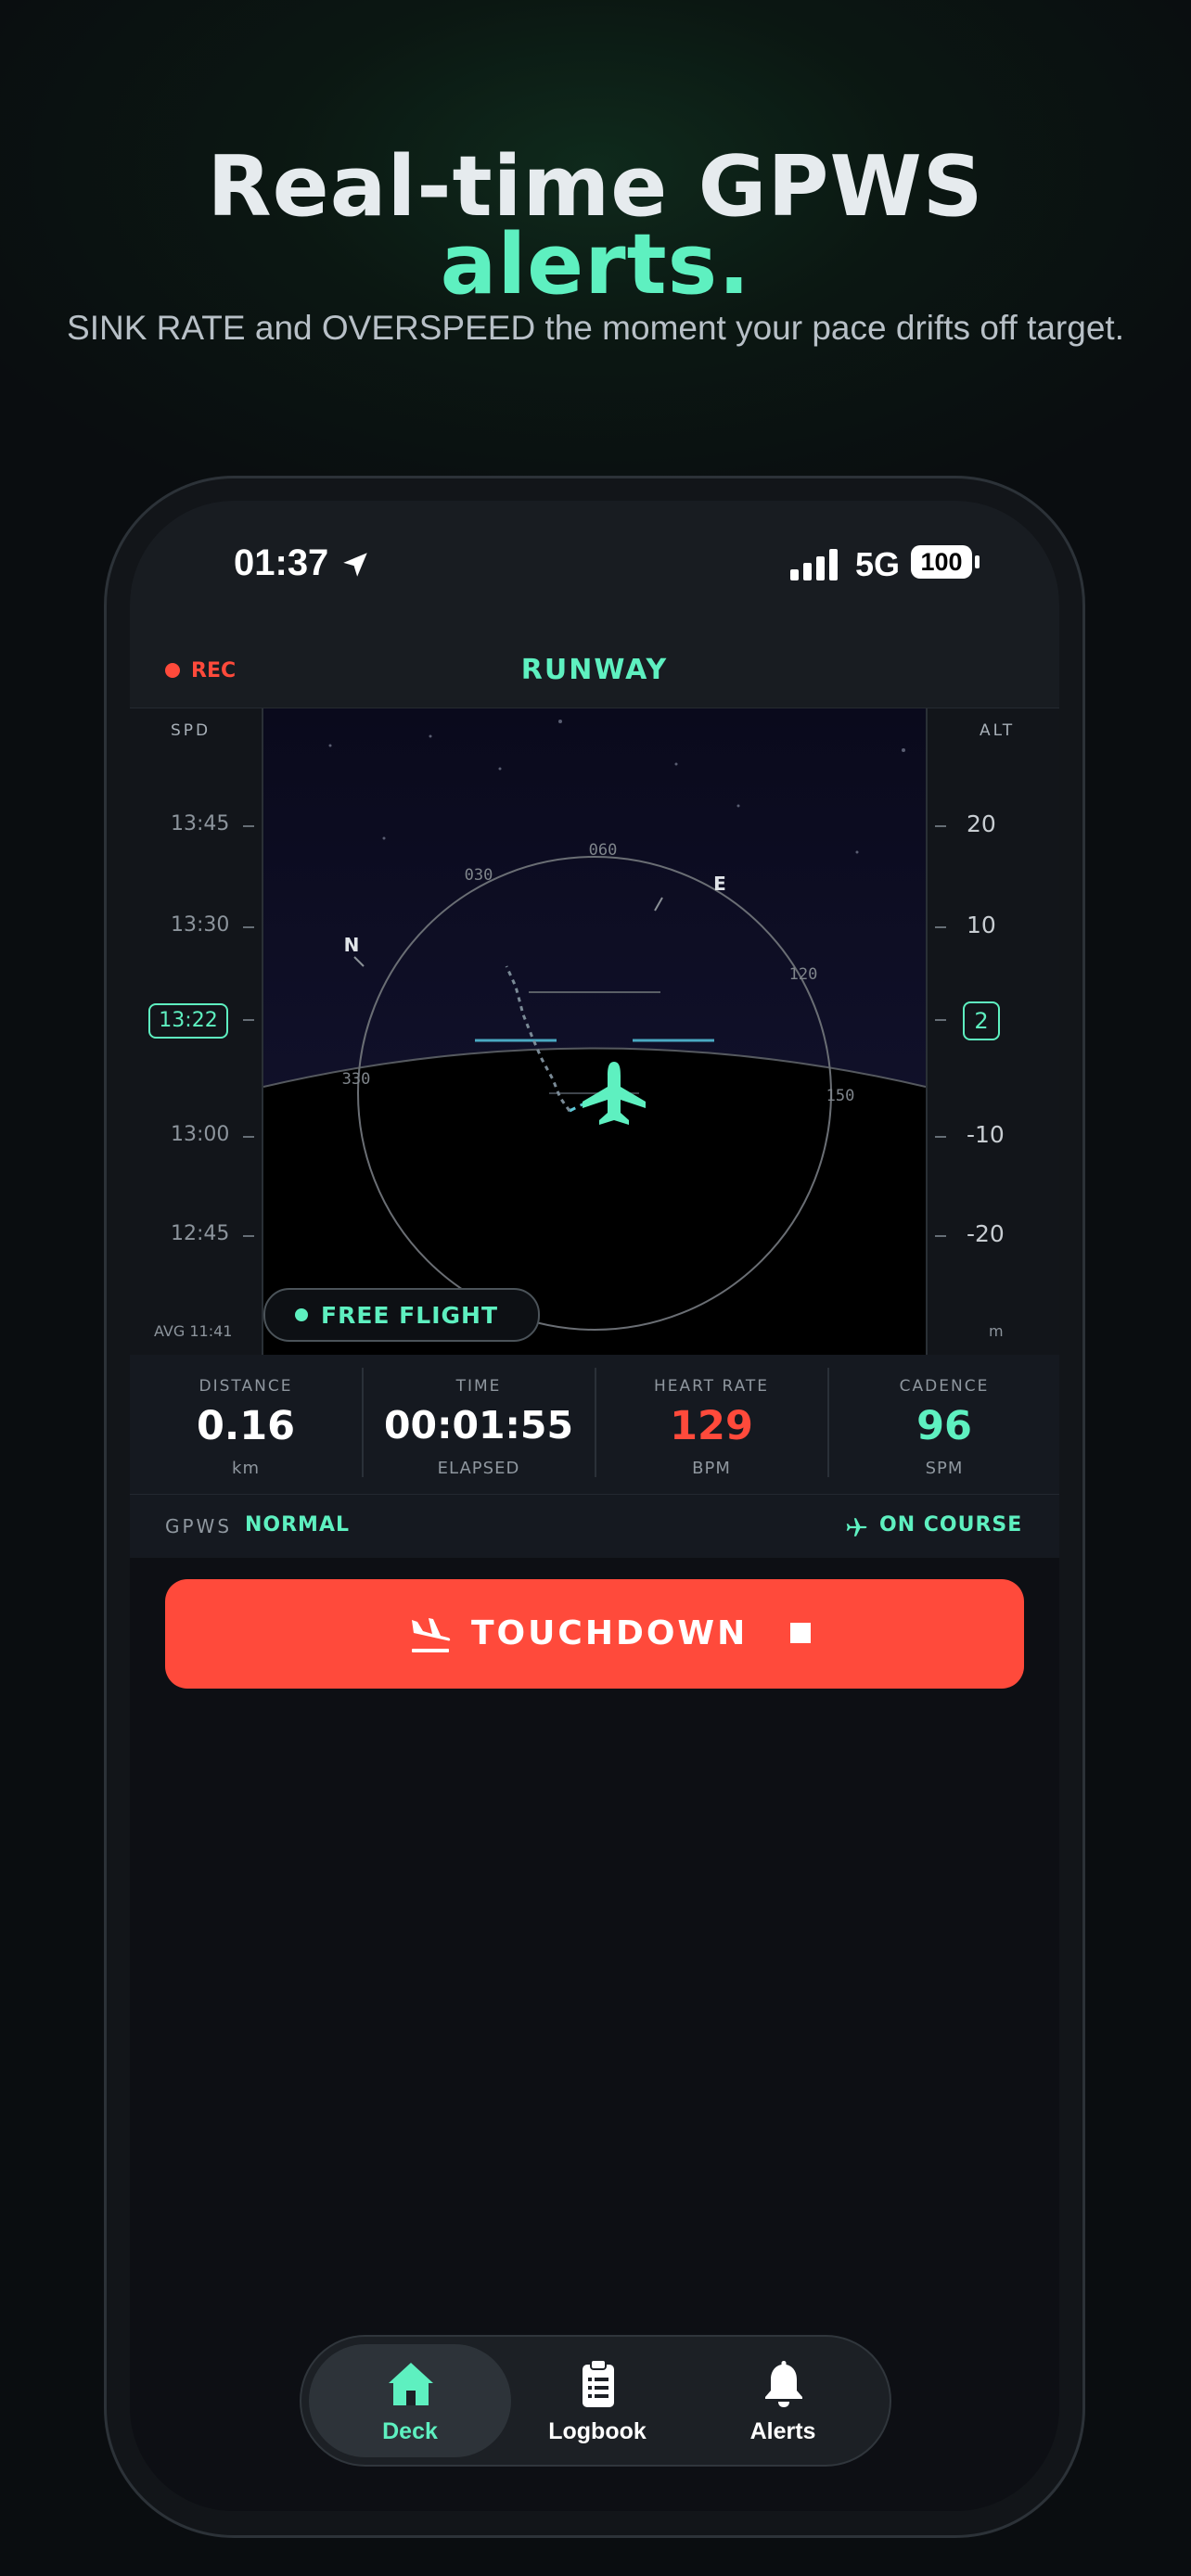 The image size is (1191, 2576). What do you see at coordinates (594, 1526) in the screenshot?
I see `gpws-status-bar: GPWS NORMAL ON COURSE` at bounding box center [594, 1526].